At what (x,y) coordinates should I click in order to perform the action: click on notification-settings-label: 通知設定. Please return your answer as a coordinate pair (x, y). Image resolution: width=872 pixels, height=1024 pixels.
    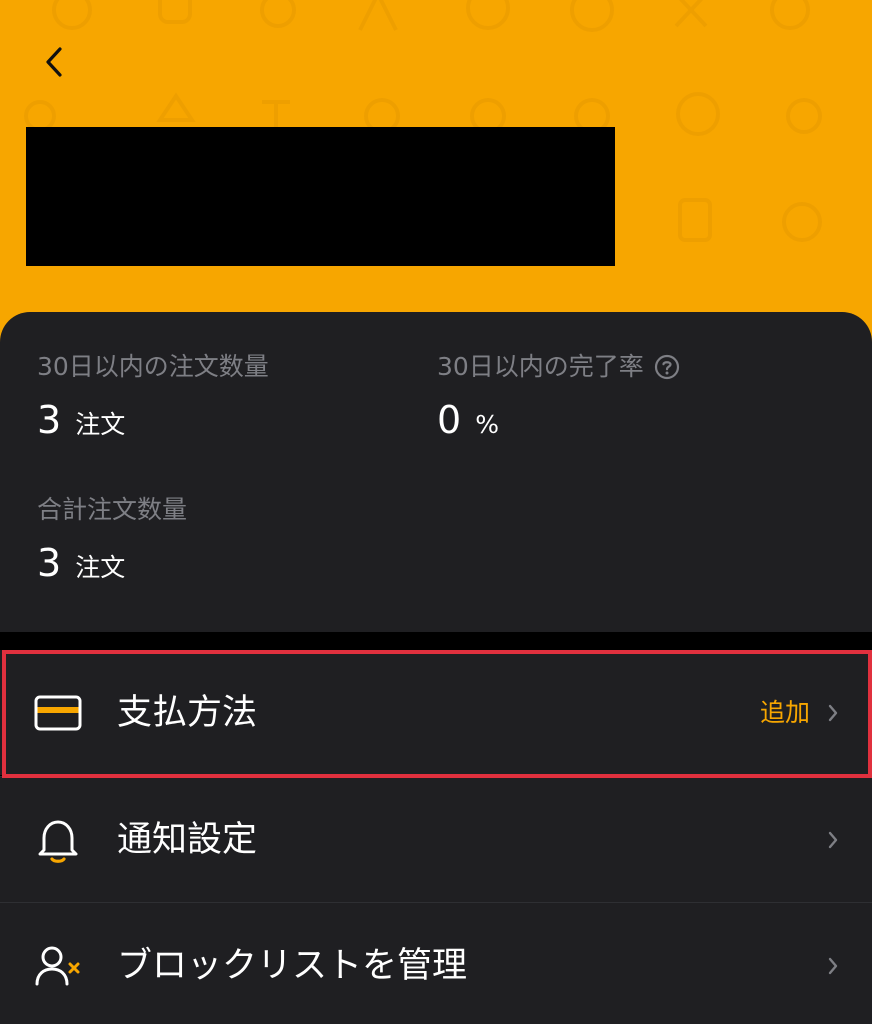
    Looking at the image, I should click on (187, 839).